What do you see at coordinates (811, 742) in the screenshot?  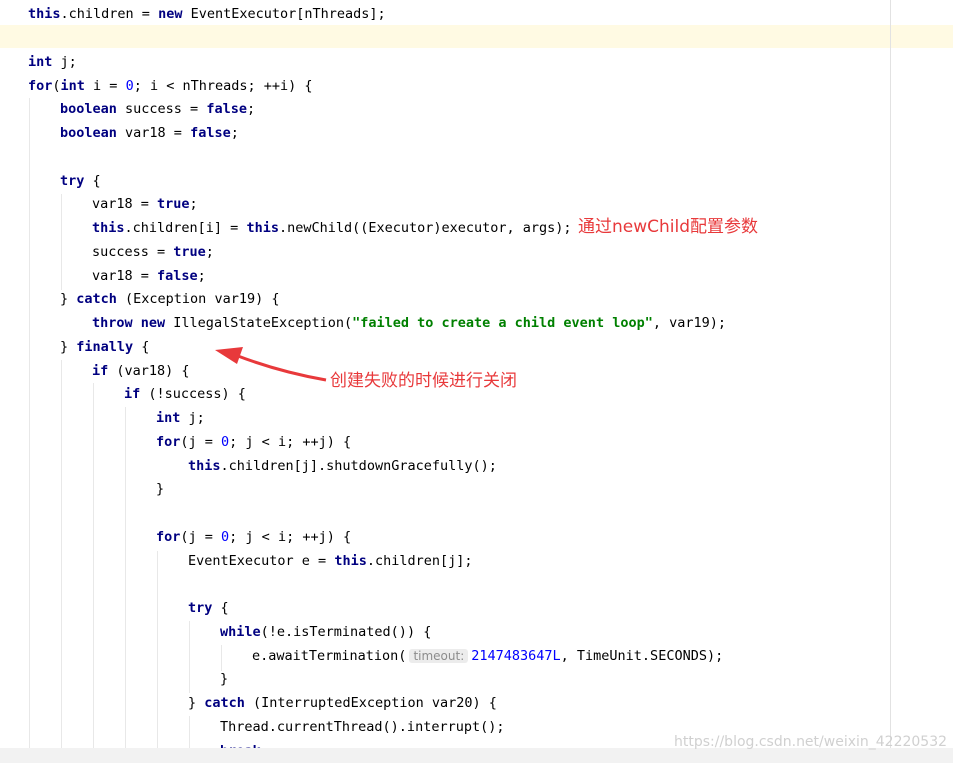 I see `watermark: https://blog.csdn.net/weixin_42220532` at bounding box center [811, 742].